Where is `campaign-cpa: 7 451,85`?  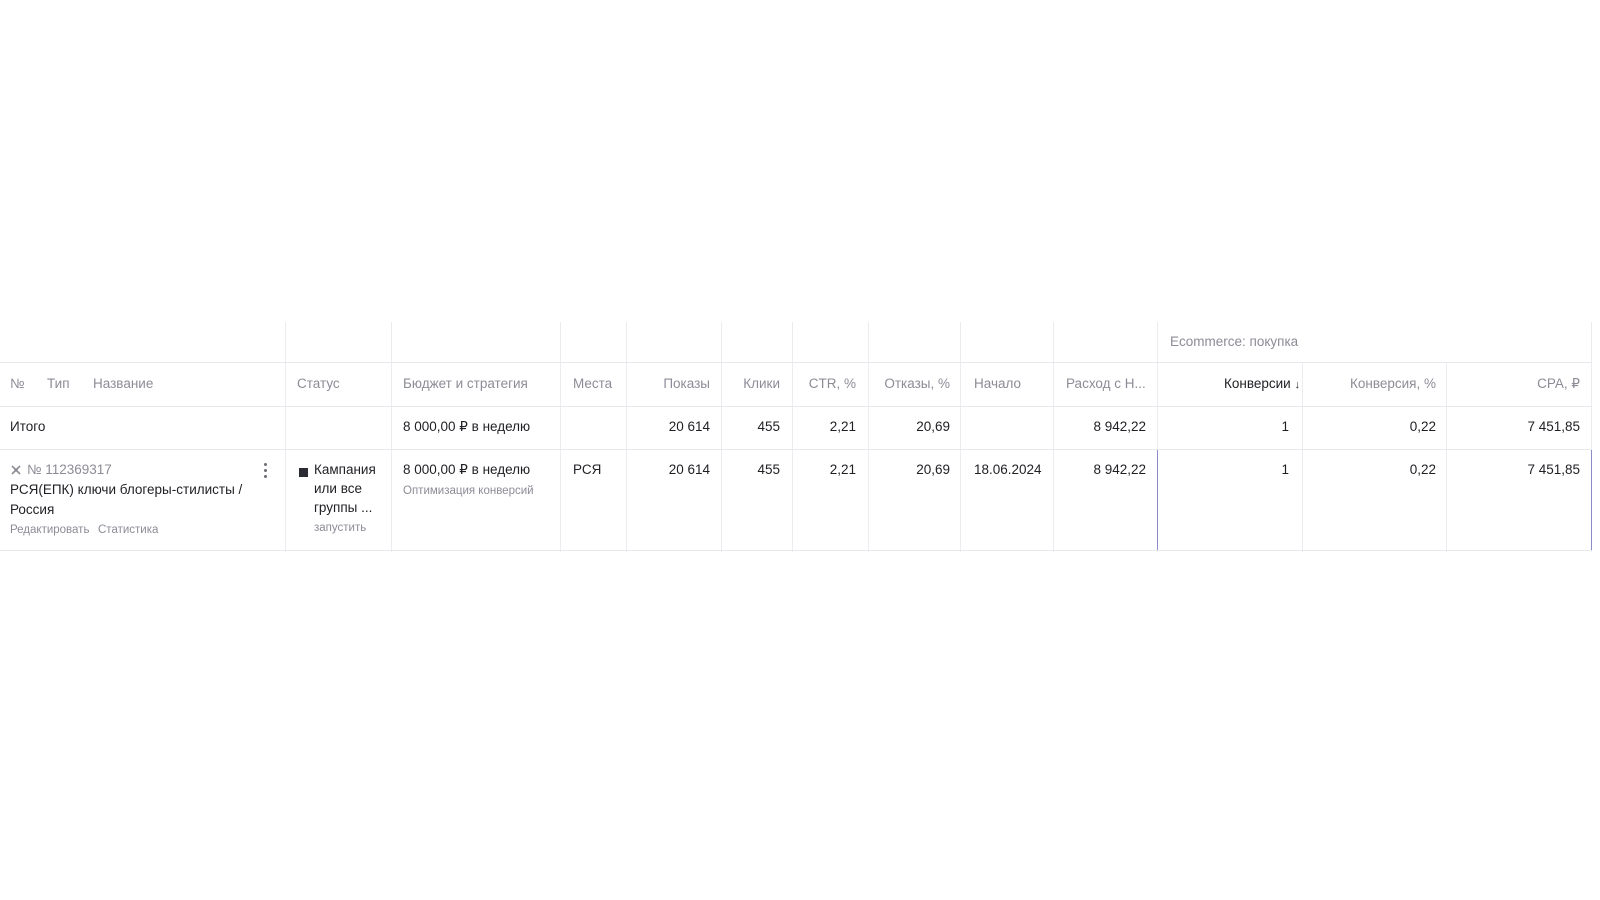 campaign-cpa: 7 451,85 is located at coordinates (1553, 469).